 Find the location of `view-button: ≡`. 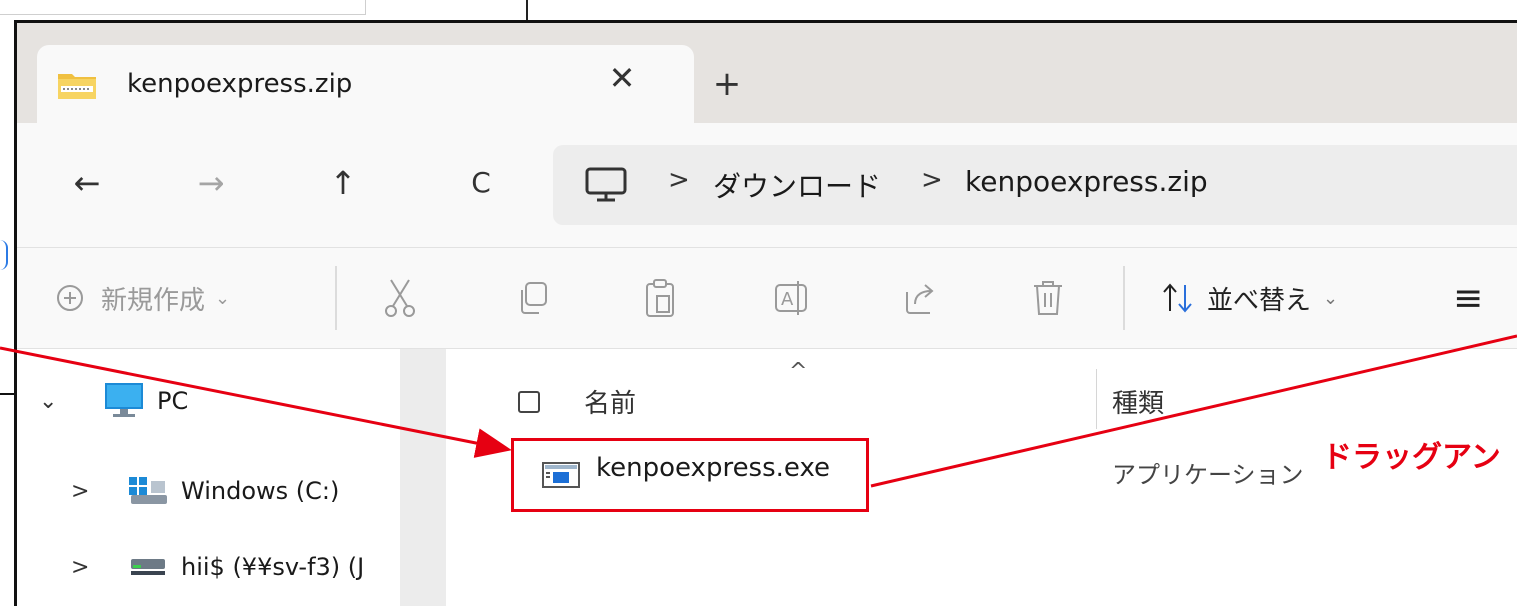

view-button: ≡ is located at coordinates (1468, 298).